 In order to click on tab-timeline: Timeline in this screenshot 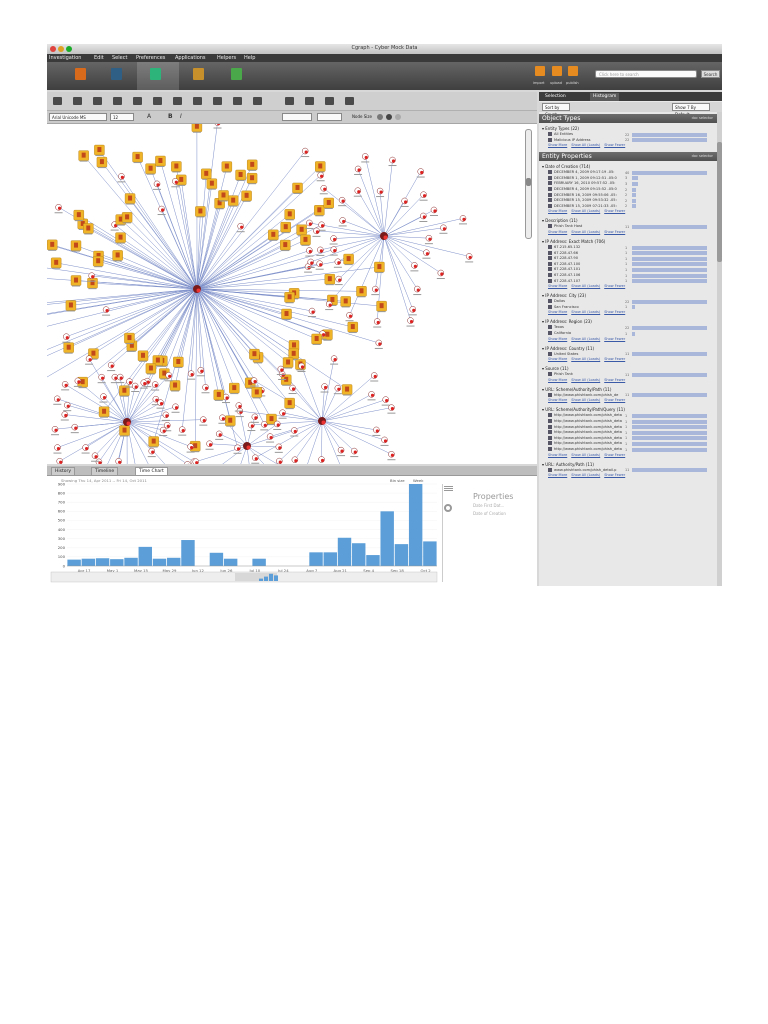, I will do `click(105, 471)`.